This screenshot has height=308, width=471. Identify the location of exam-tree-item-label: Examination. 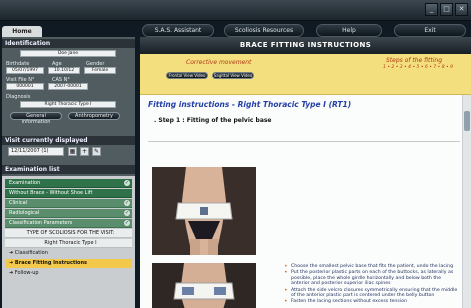
(25, 183).